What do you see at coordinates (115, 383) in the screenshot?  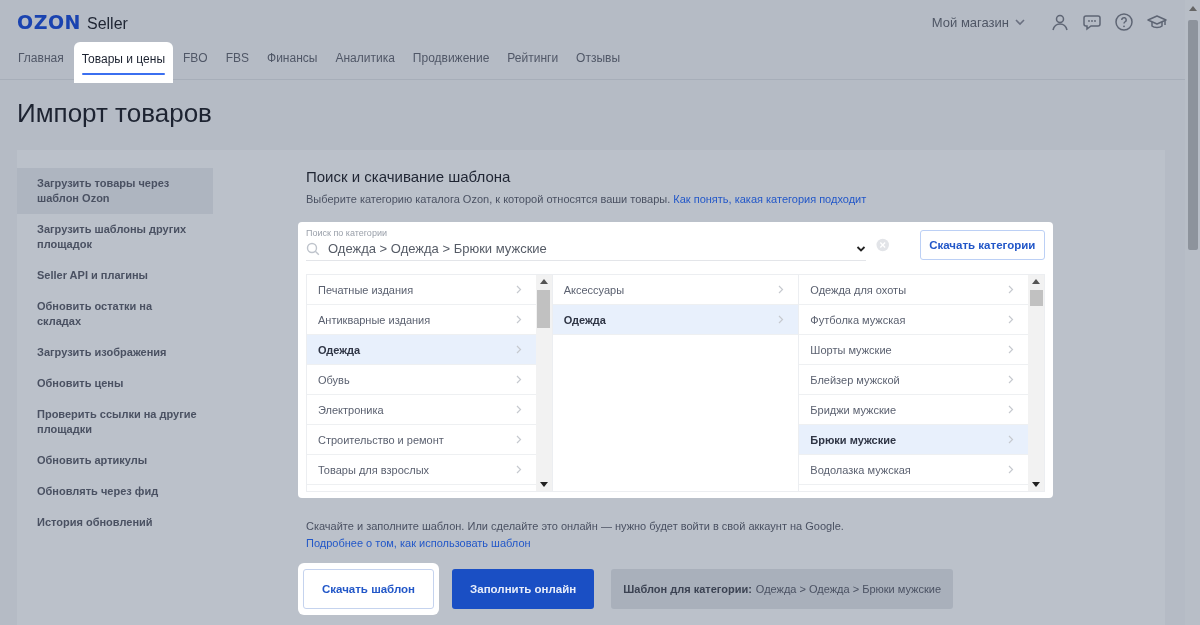 I see `sidebar-item: Обновить цены` at bounding box center [115, 383].